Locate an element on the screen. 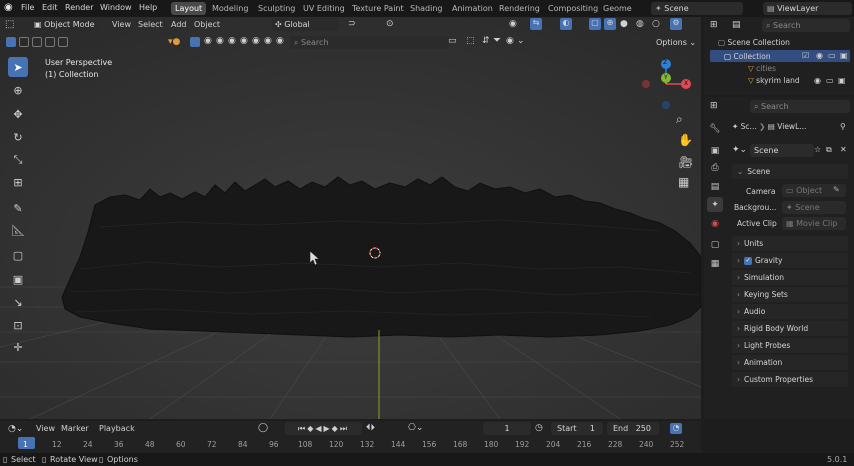 The height and width of the screenshot is (466, 854). transform-tool-icon: ⊞ is located at coordinates (18, 182).